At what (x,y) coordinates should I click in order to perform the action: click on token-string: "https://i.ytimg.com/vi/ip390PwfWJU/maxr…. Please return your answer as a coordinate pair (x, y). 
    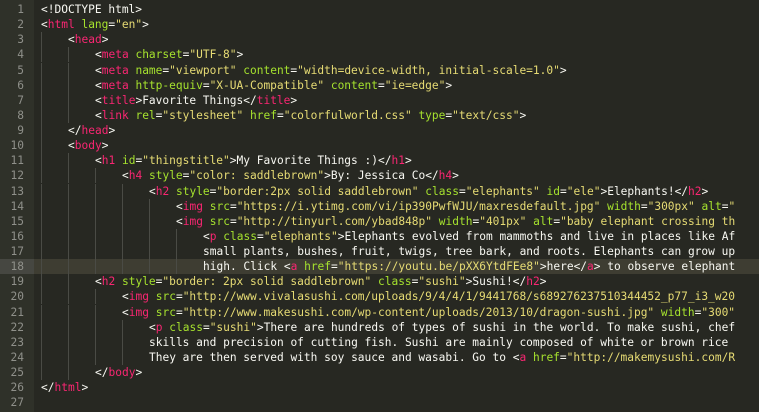
    Looking at the image, I should click on (418, 206).